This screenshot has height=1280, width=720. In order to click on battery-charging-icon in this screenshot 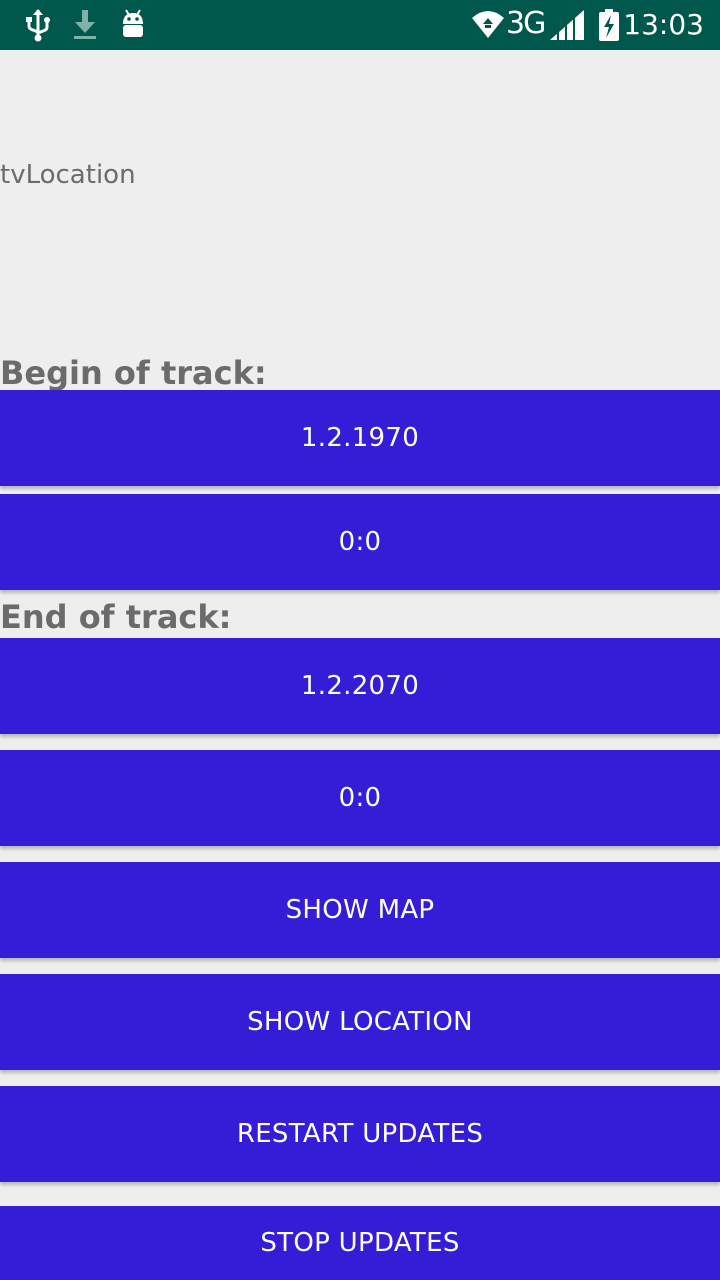, I will do `click(609, 27)`.